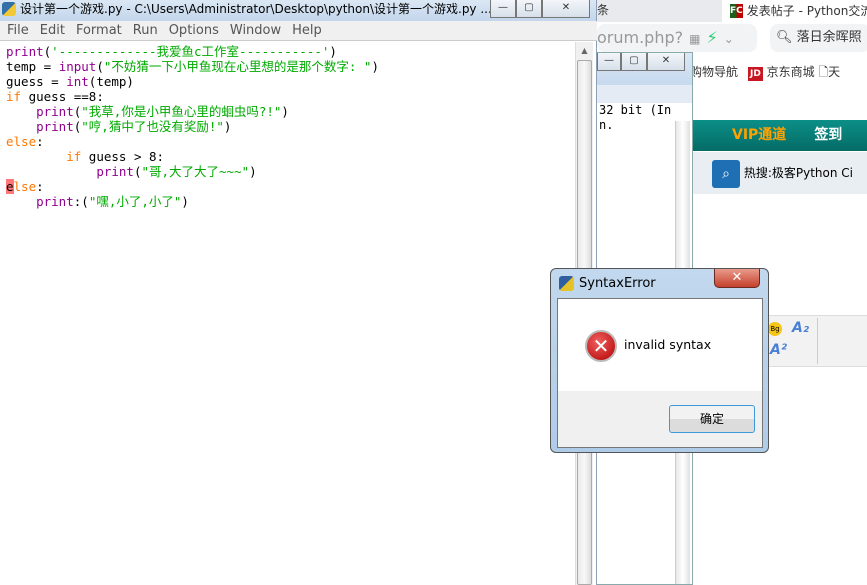 The image size is (867, 585). Describe the element at coordinates (99, 30) in the screenshot. I see `menu-format: Format` at that location.